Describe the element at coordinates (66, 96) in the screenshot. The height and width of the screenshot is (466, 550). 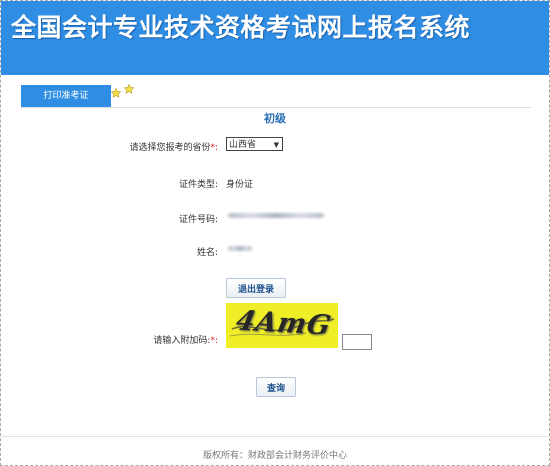
I see `tab-print-admission: 打印准考证` at that location.